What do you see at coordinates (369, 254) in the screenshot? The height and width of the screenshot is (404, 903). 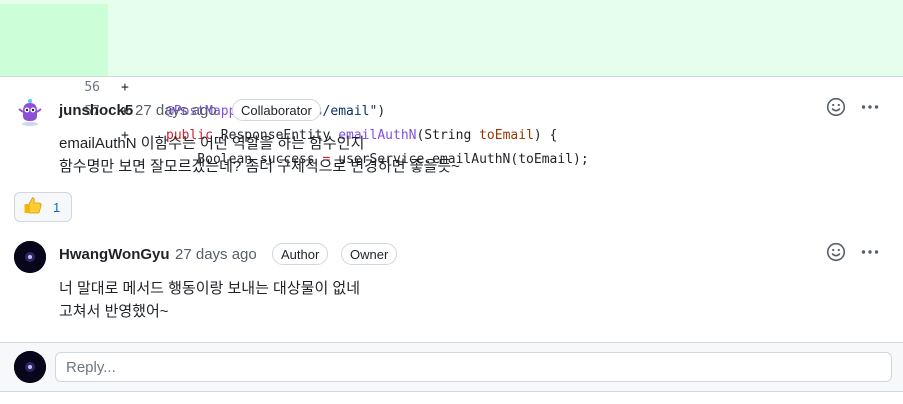 I see `role-badge: Owner` at bounding box center [369, 254].